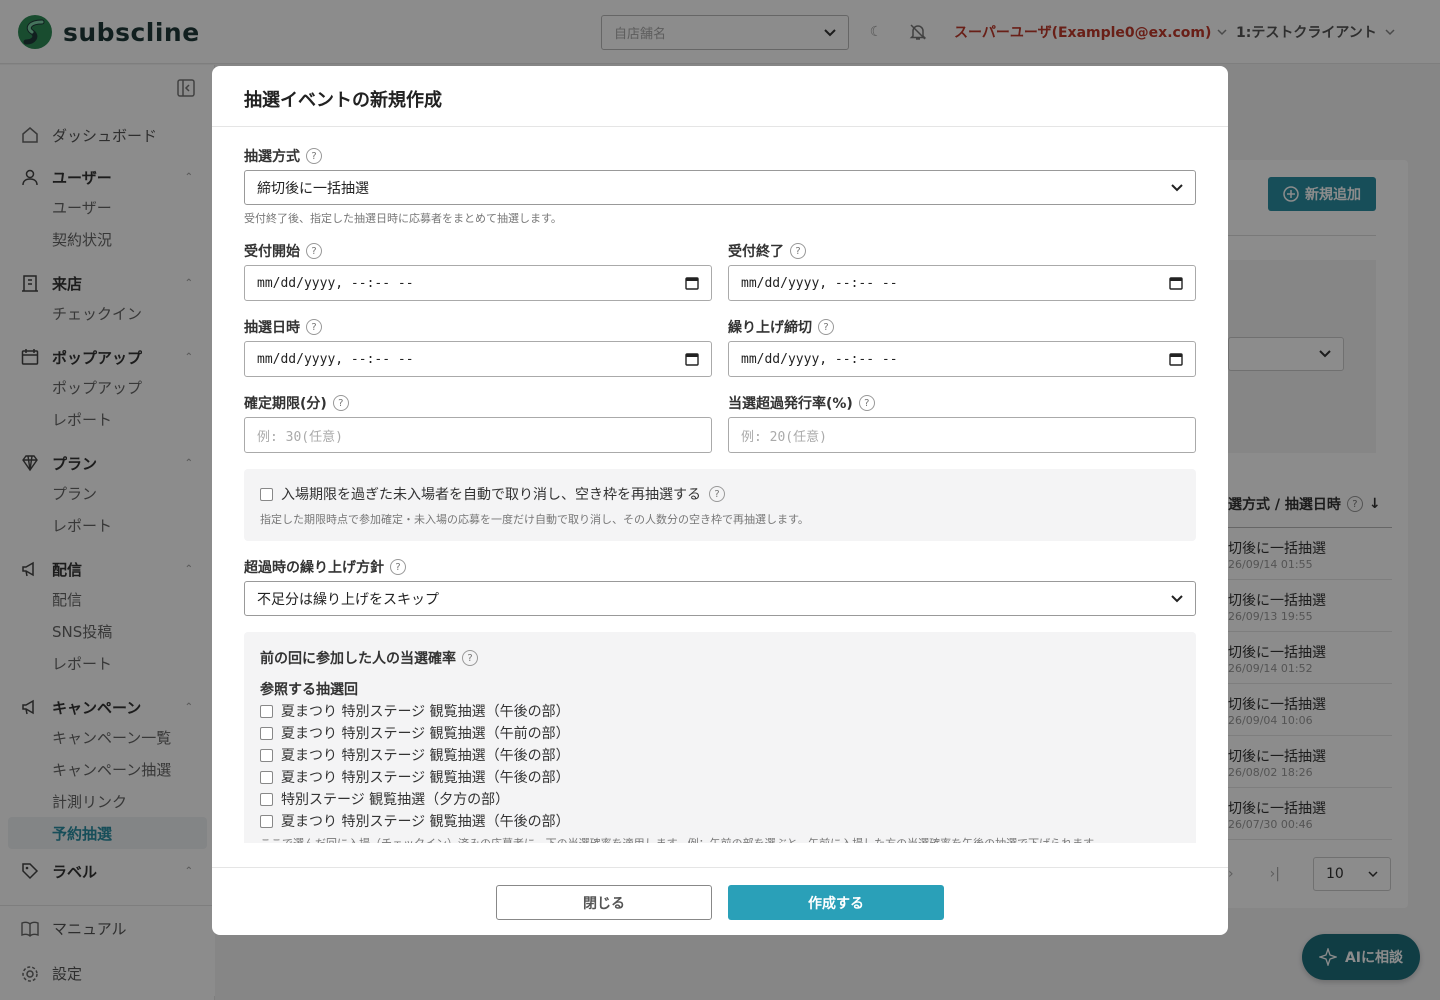  I want to click on carry-deadline-label: 繰り上げ締切 ?, so click(781, 327).